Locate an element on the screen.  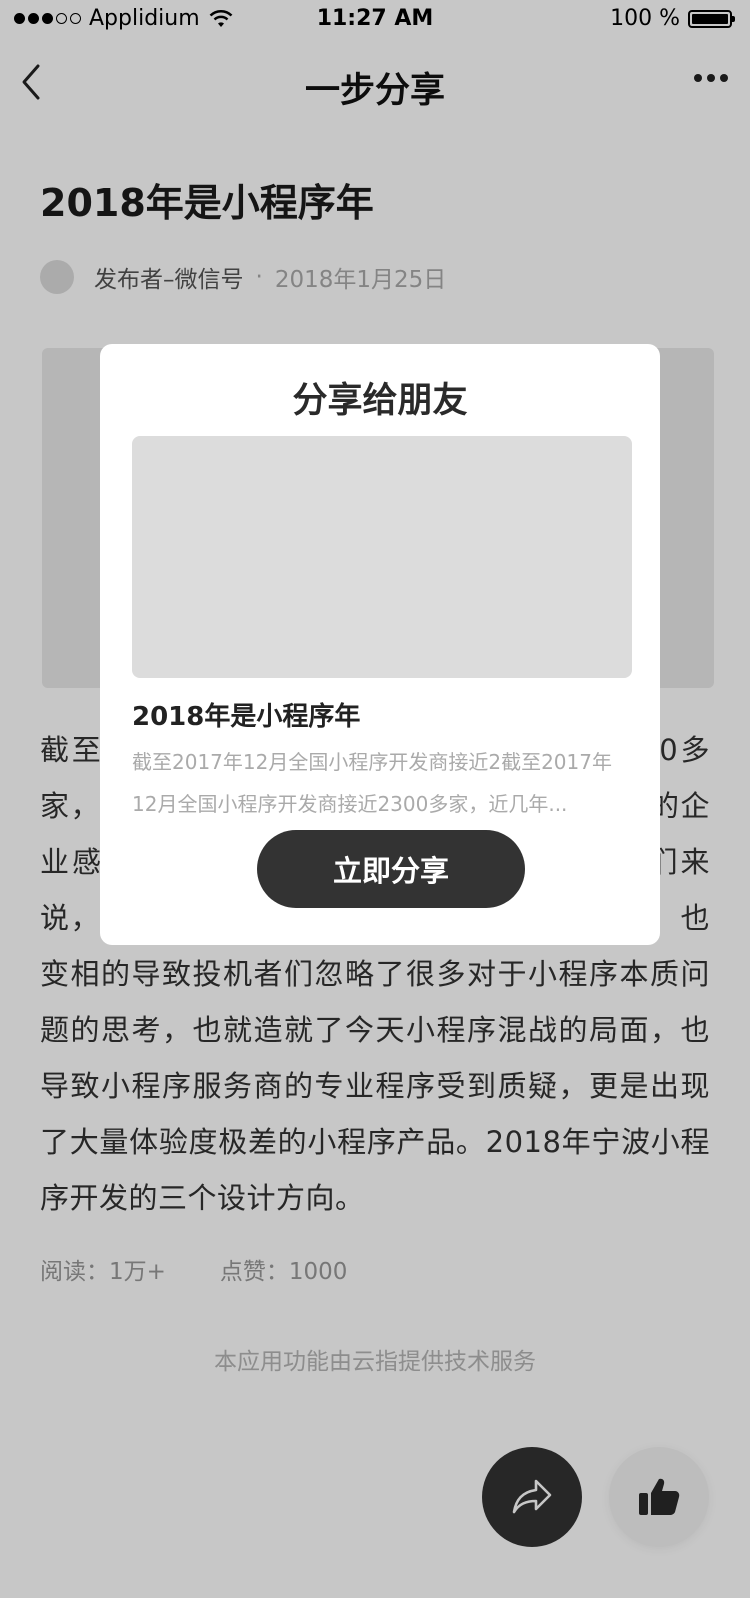
share-now-button: 立即分享 is located at coordinates (391, 869).